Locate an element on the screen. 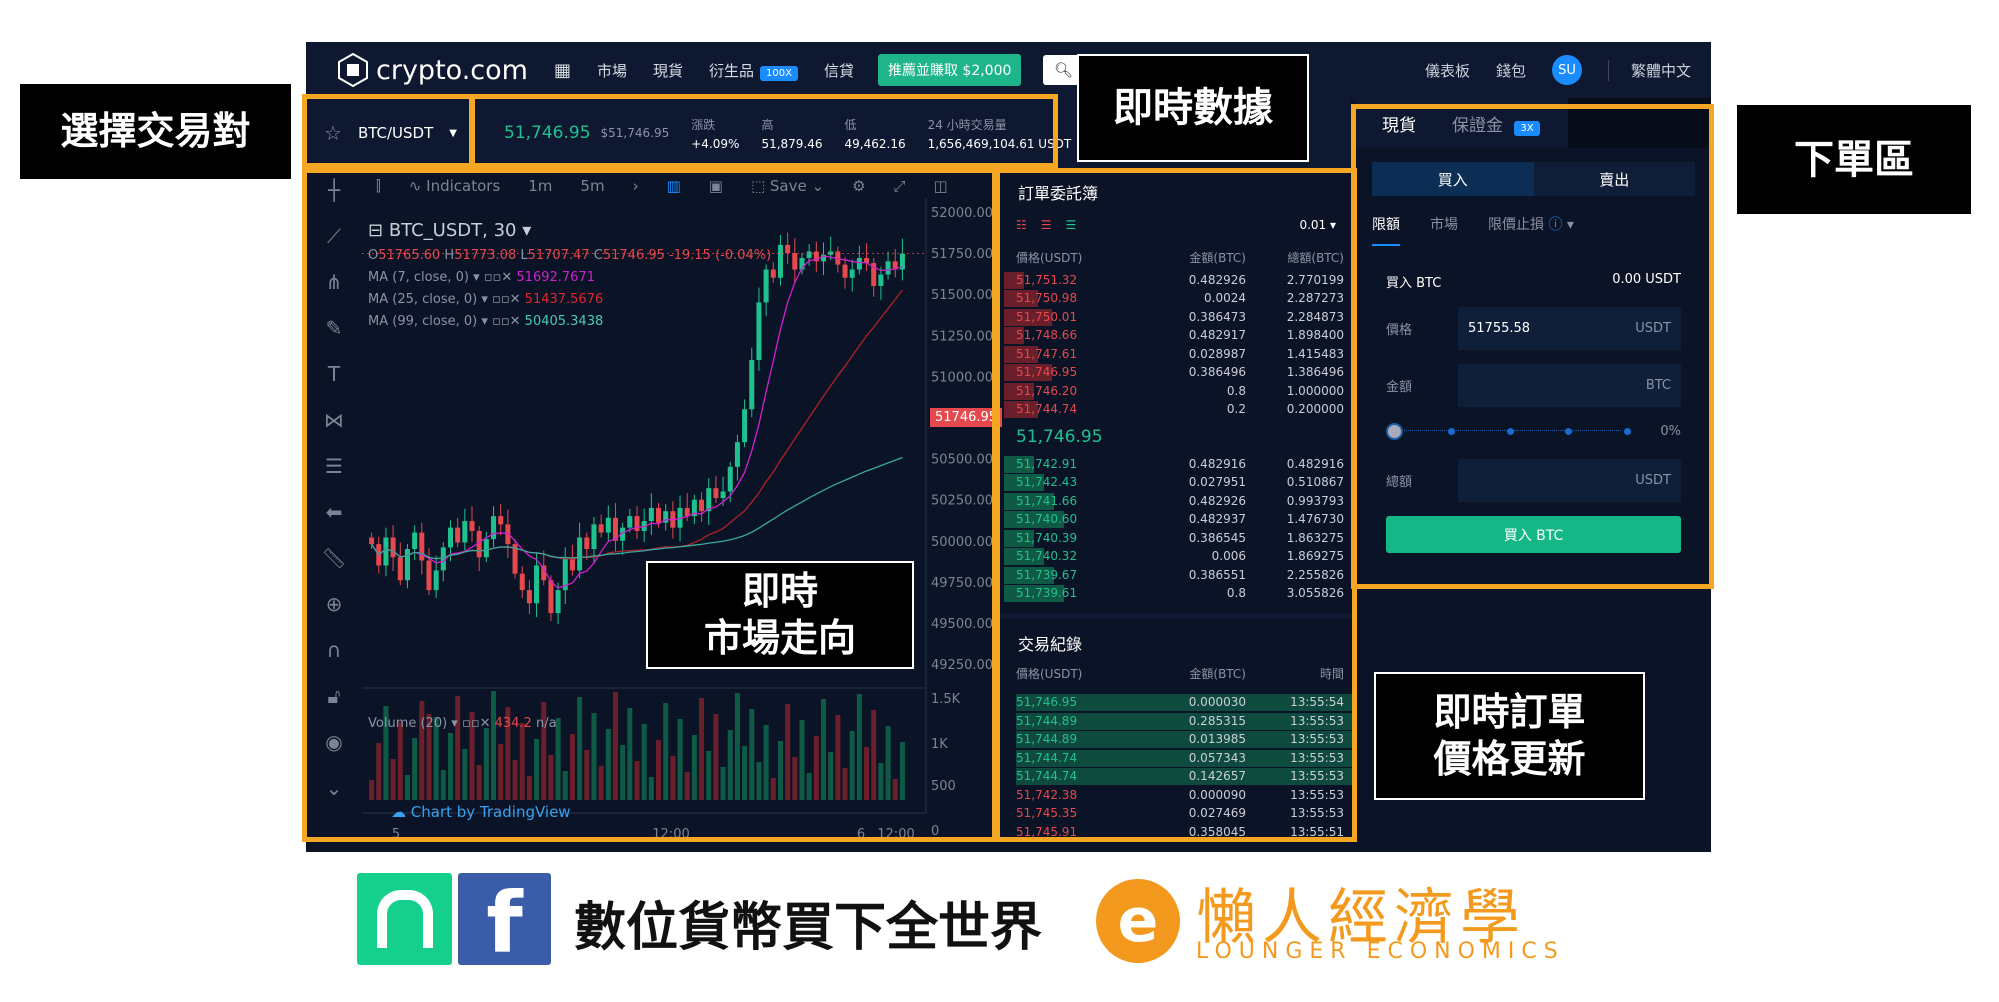  ask-row: 51,744.74 0.2 0.200000 is located at coordinates (1176, 409).